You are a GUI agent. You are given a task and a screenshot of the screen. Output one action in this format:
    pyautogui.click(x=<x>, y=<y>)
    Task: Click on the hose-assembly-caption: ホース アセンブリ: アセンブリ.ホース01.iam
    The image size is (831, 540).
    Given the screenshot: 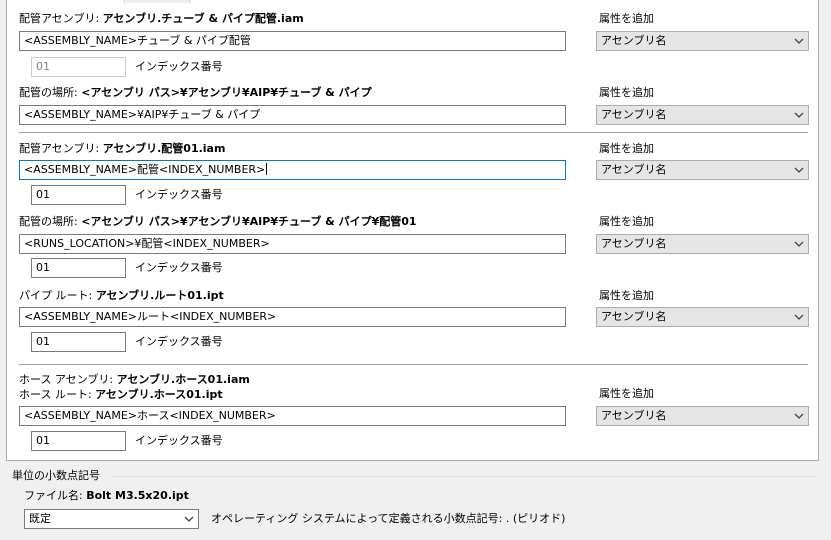 What is the action you would take?
    pyautogui.click(x=134, y=379)
    